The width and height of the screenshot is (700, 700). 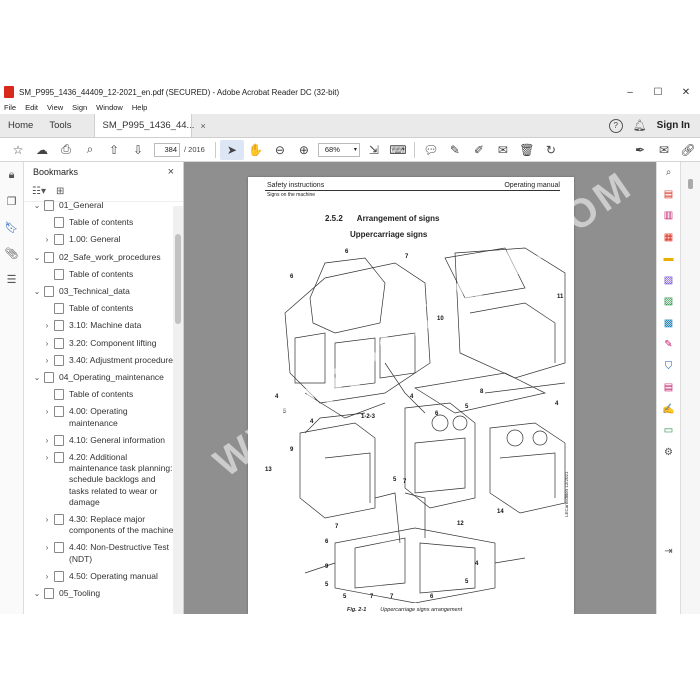 What do you see at coordinates (99, 440) in the screenshot?
I see `bookmark-item: › 4.10: General information` at bounding box center [99, 440].